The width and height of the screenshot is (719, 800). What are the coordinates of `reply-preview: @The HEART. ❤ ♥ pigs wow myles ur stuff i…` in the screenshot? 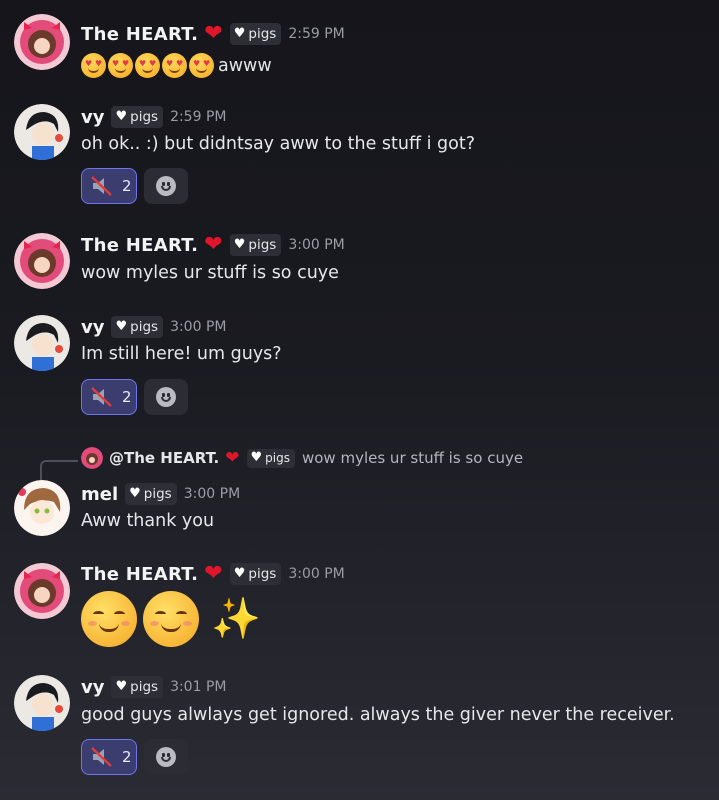 It's located at (302, 458).